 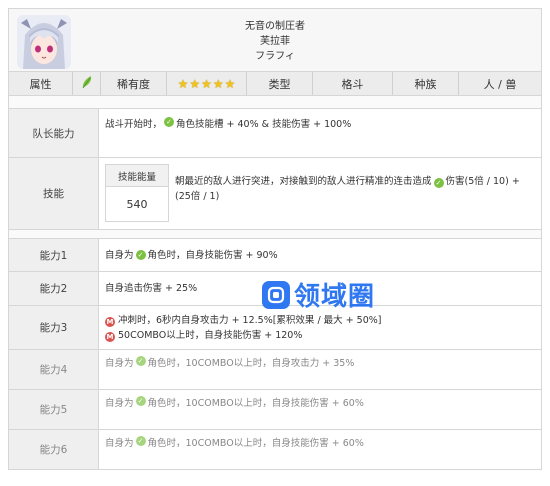 What do you see at coordinates (264, 124) in the screenshot?
I see `leader-text-b: 角色技能槽 + 40% & 技能伤害 + 100%` at bounding box center [264, 124].